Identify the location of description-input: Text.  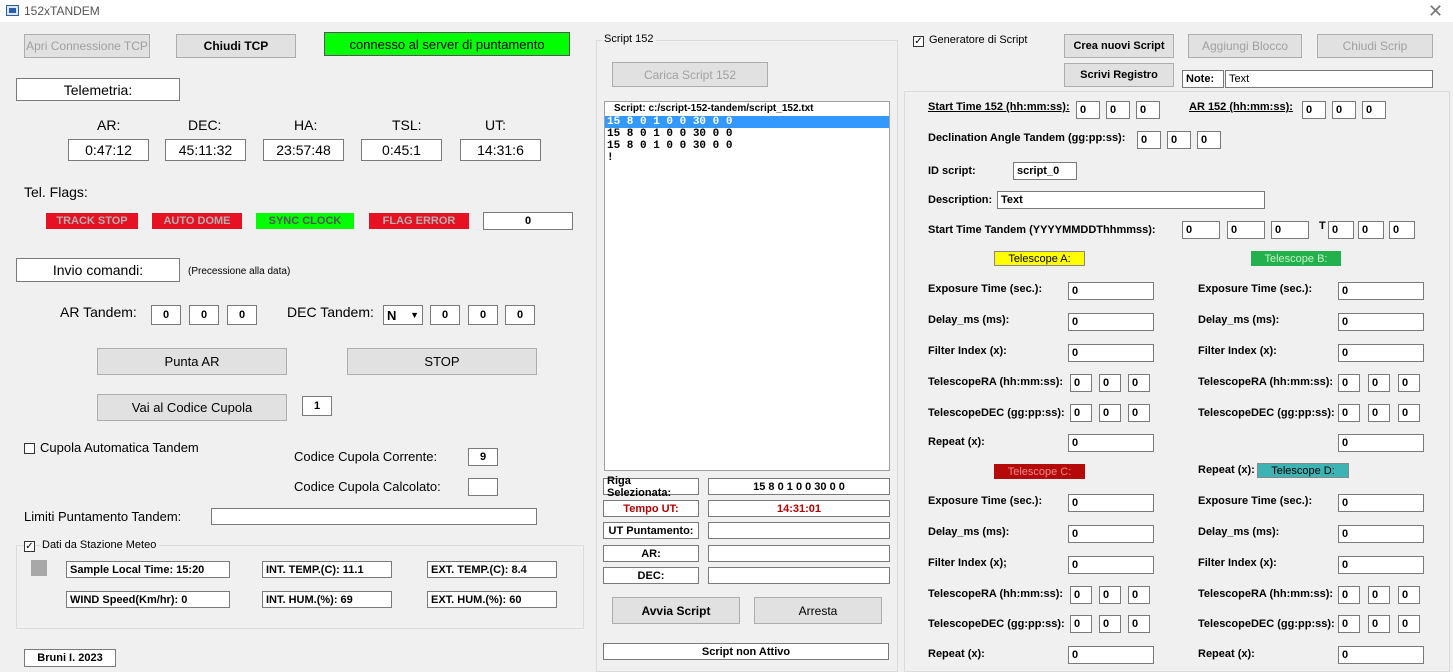
(1131, 200).